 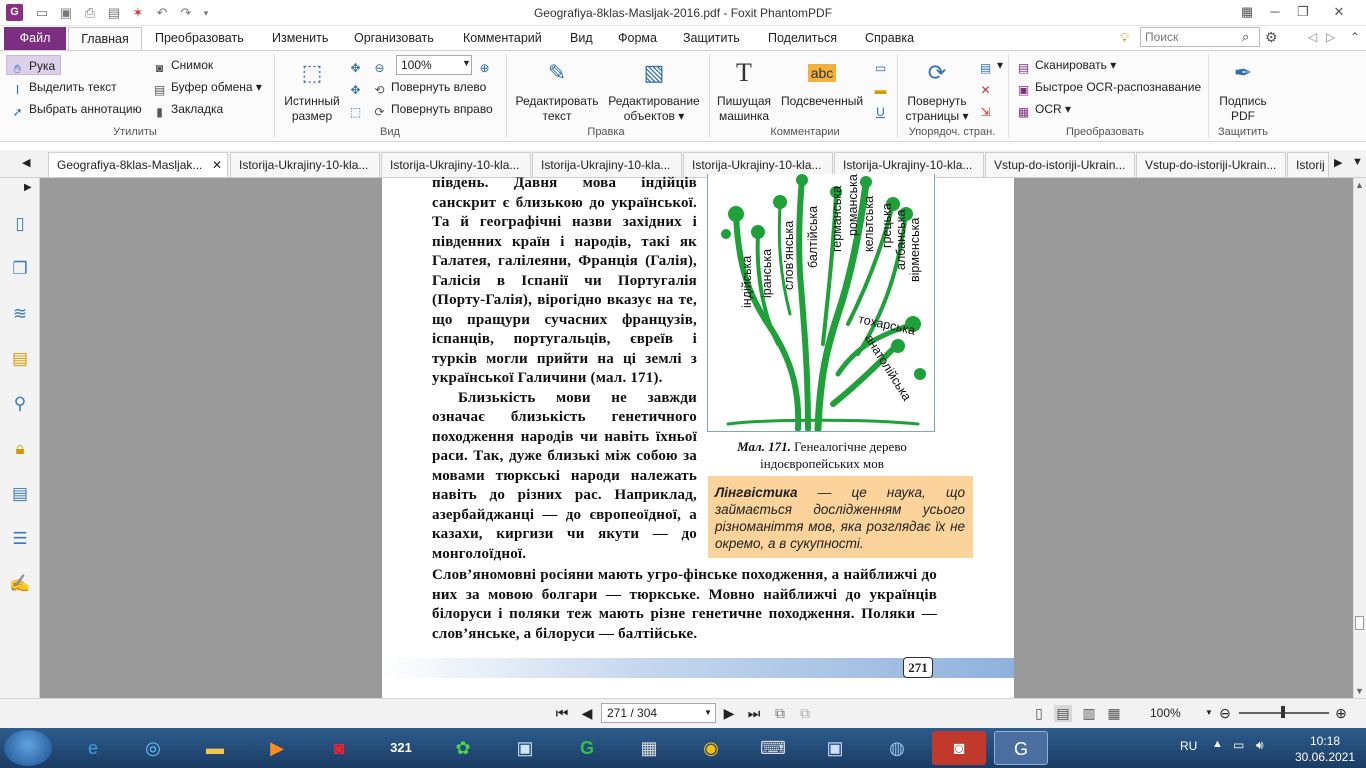 What do you see at coordinates (1260, 745) in the screenshot?
I see `volume-icon: 🔊︎` at bounding box center [1260, 745].